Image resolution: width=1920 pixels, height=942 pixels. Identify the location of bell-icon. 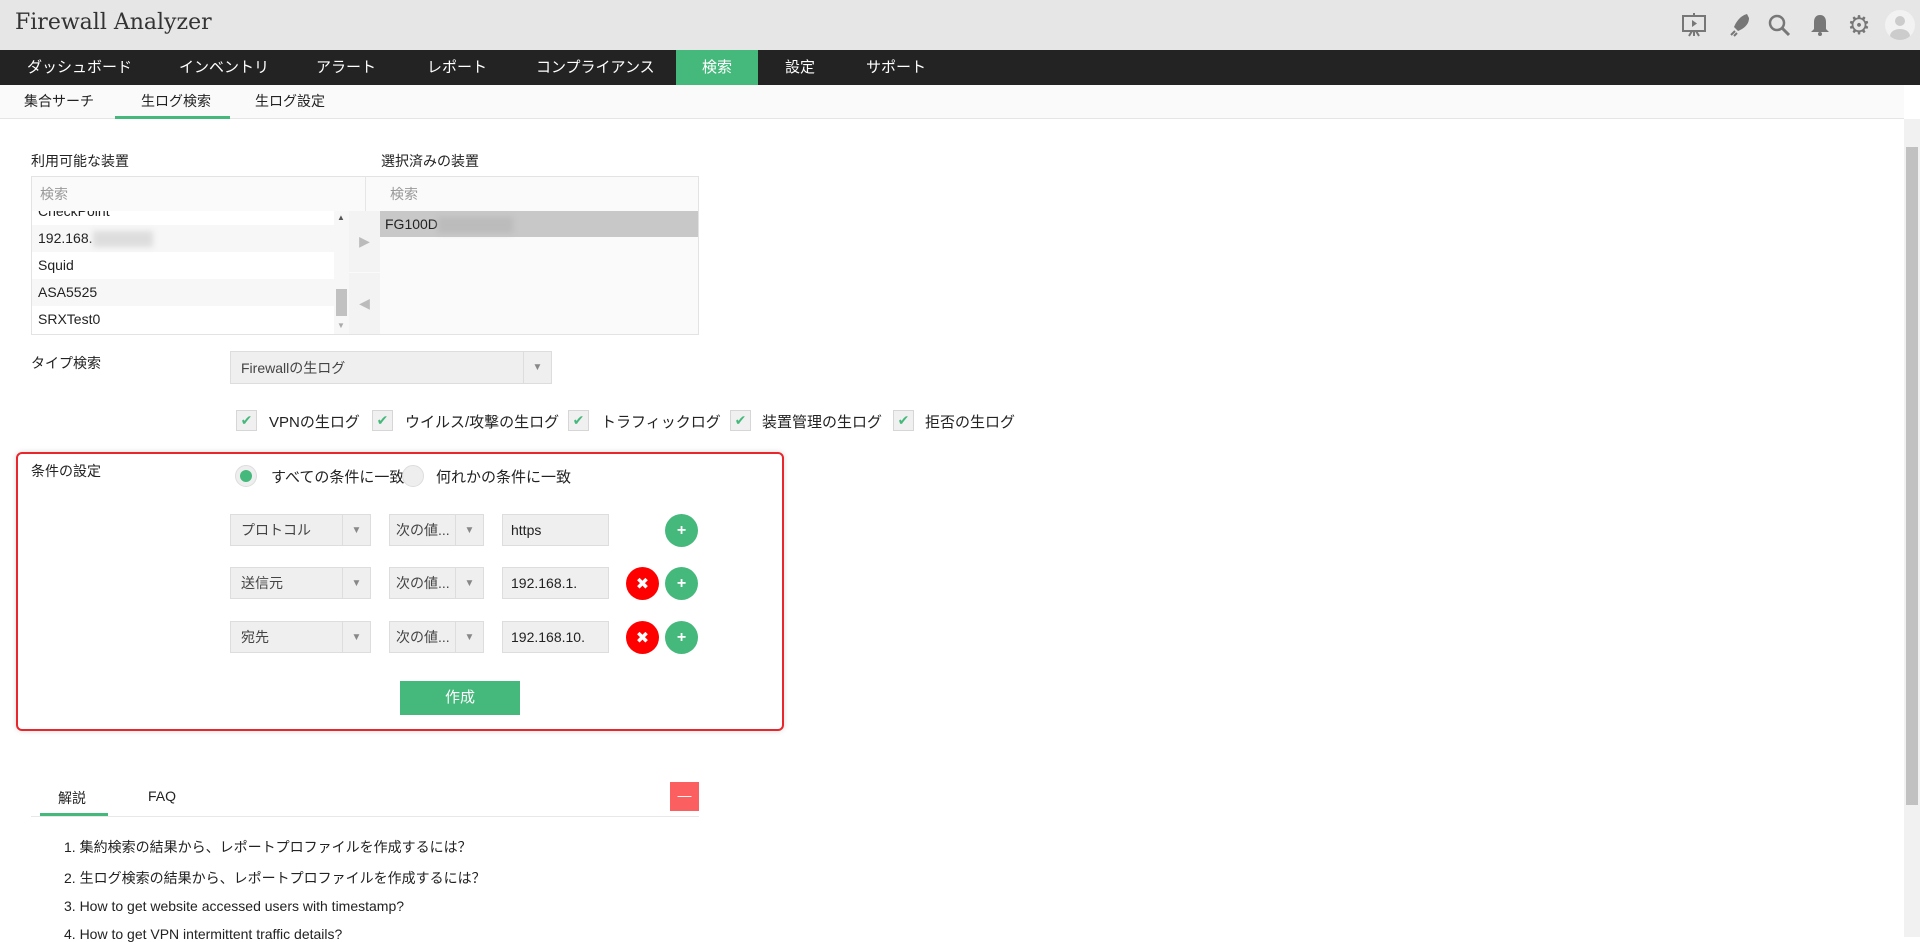
(1820, 25).